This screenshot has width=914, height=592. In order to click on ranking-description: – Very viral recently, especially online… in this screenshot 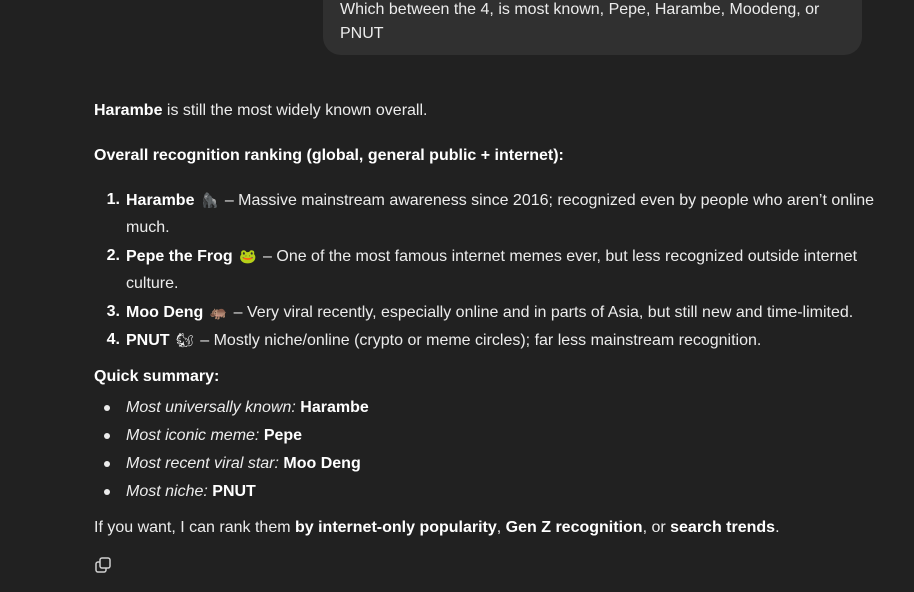, I will do `click(541, 312)`.